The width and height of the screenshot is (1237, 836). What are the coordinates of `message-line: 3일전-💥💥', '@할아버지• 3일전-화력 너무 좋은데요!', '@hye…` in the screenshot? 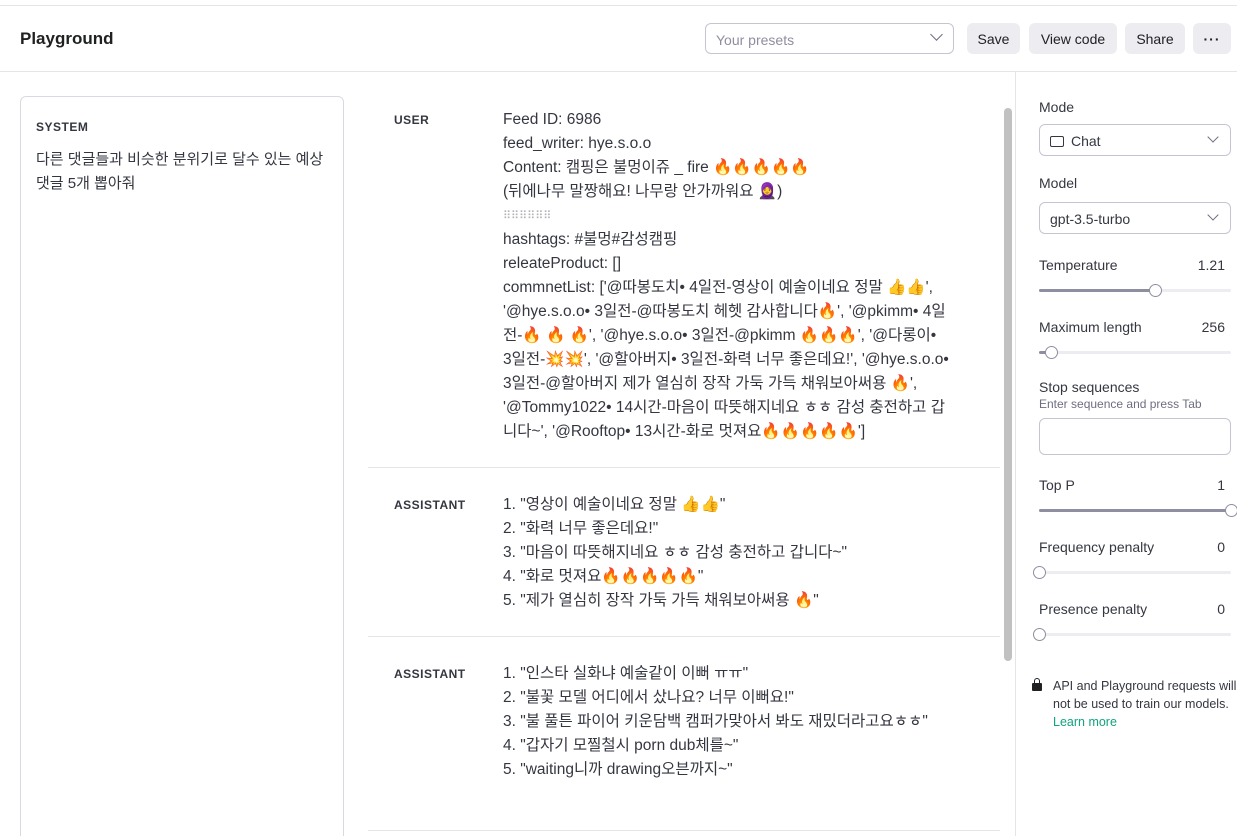 It's located at (726, 359).